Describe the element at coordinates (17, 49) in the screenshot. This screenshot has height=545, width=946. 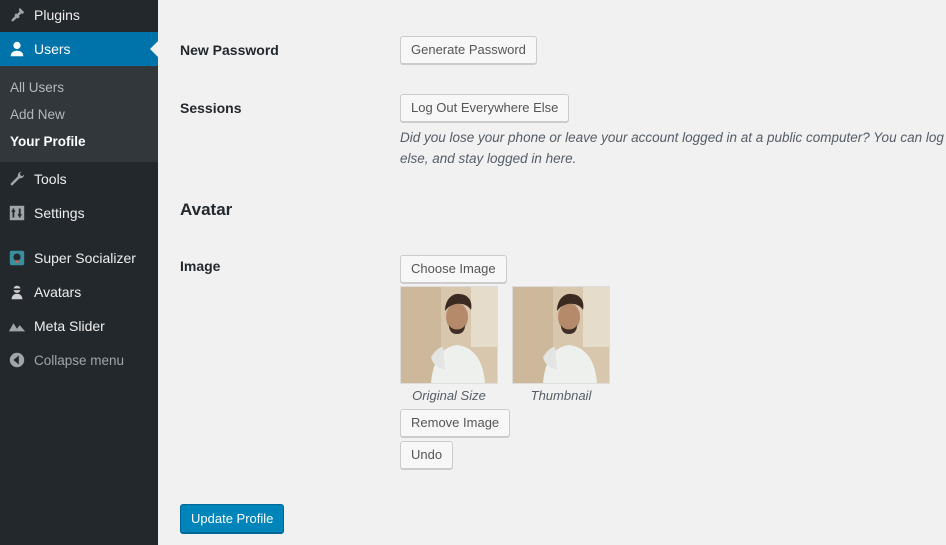
I see `users-icon` at that location.